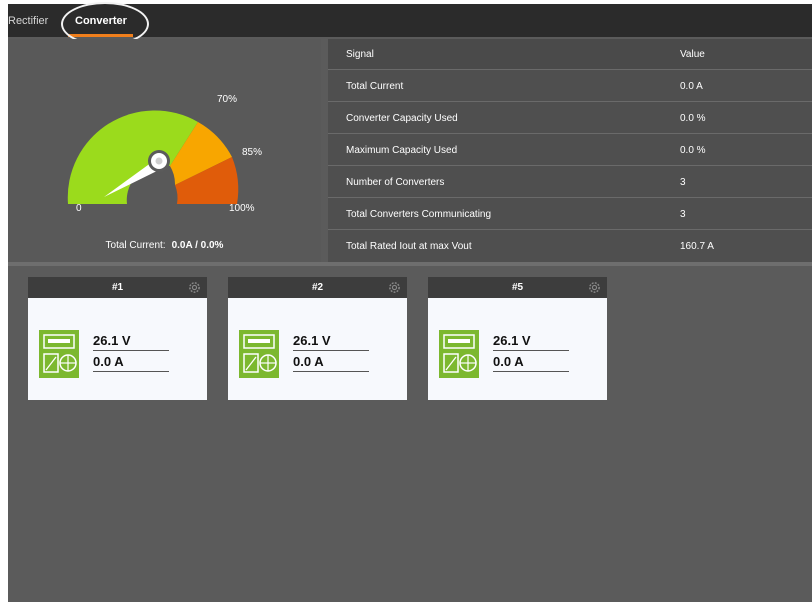 The image size is (812, 602). Describe the element at coordinates (570, 86) in the screenshot. I see `table-row: Total Current 0.0 A` at that location.